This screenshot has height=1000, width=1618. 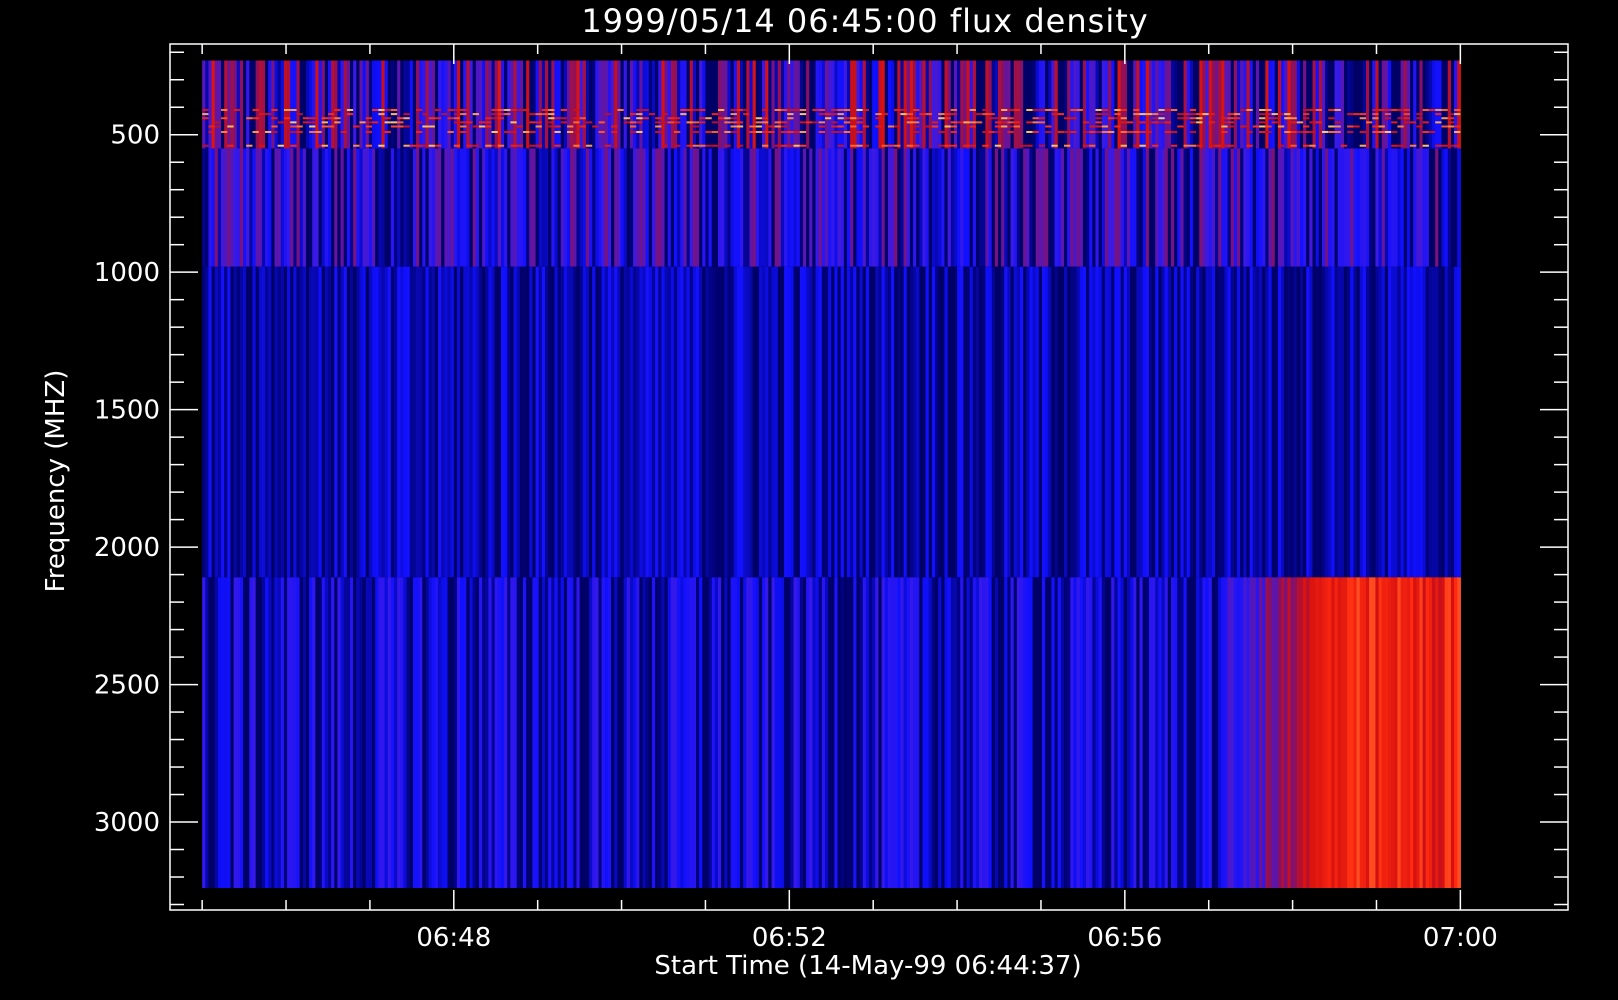 I want to click on y-tick-label: 1500, so click(x=127, y=411).